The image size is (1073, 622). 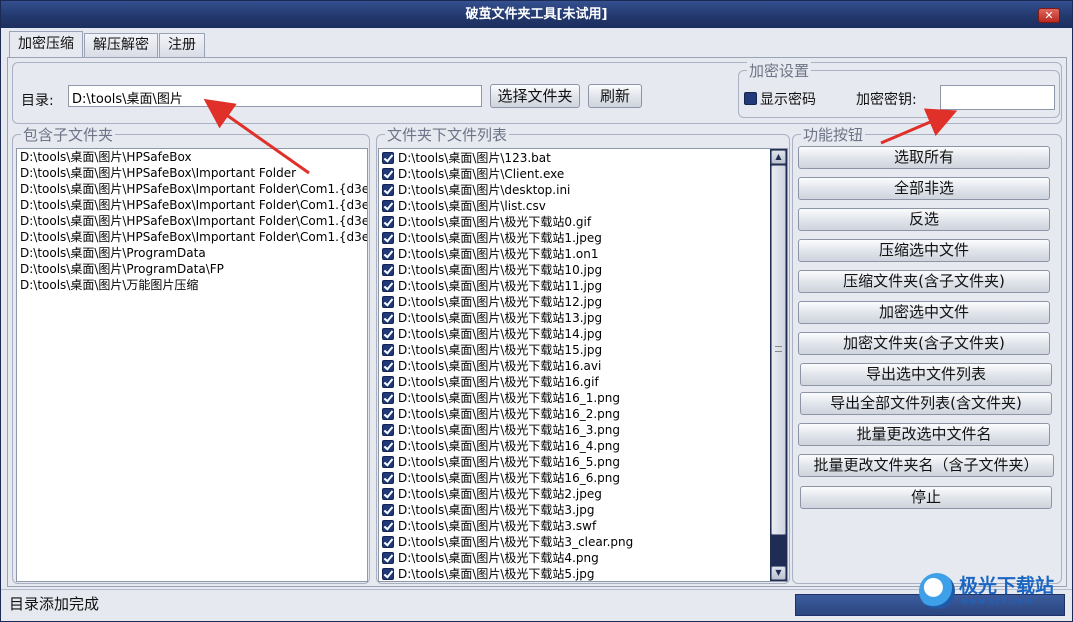 What do you see at coordinates (46, 44) in the screenshot?
I see `tab-encrypt-compress: 加密压缩` at bounding box center [46, 44].